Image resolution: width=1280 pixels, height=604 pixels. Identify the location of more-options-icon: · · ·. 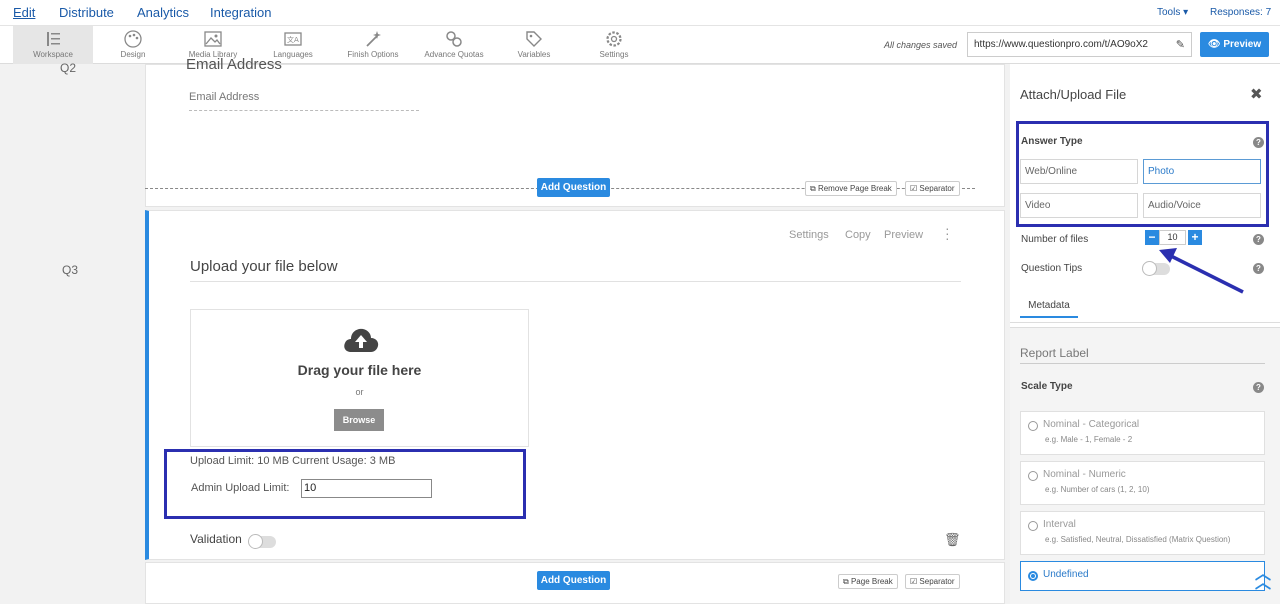
(947, 233).